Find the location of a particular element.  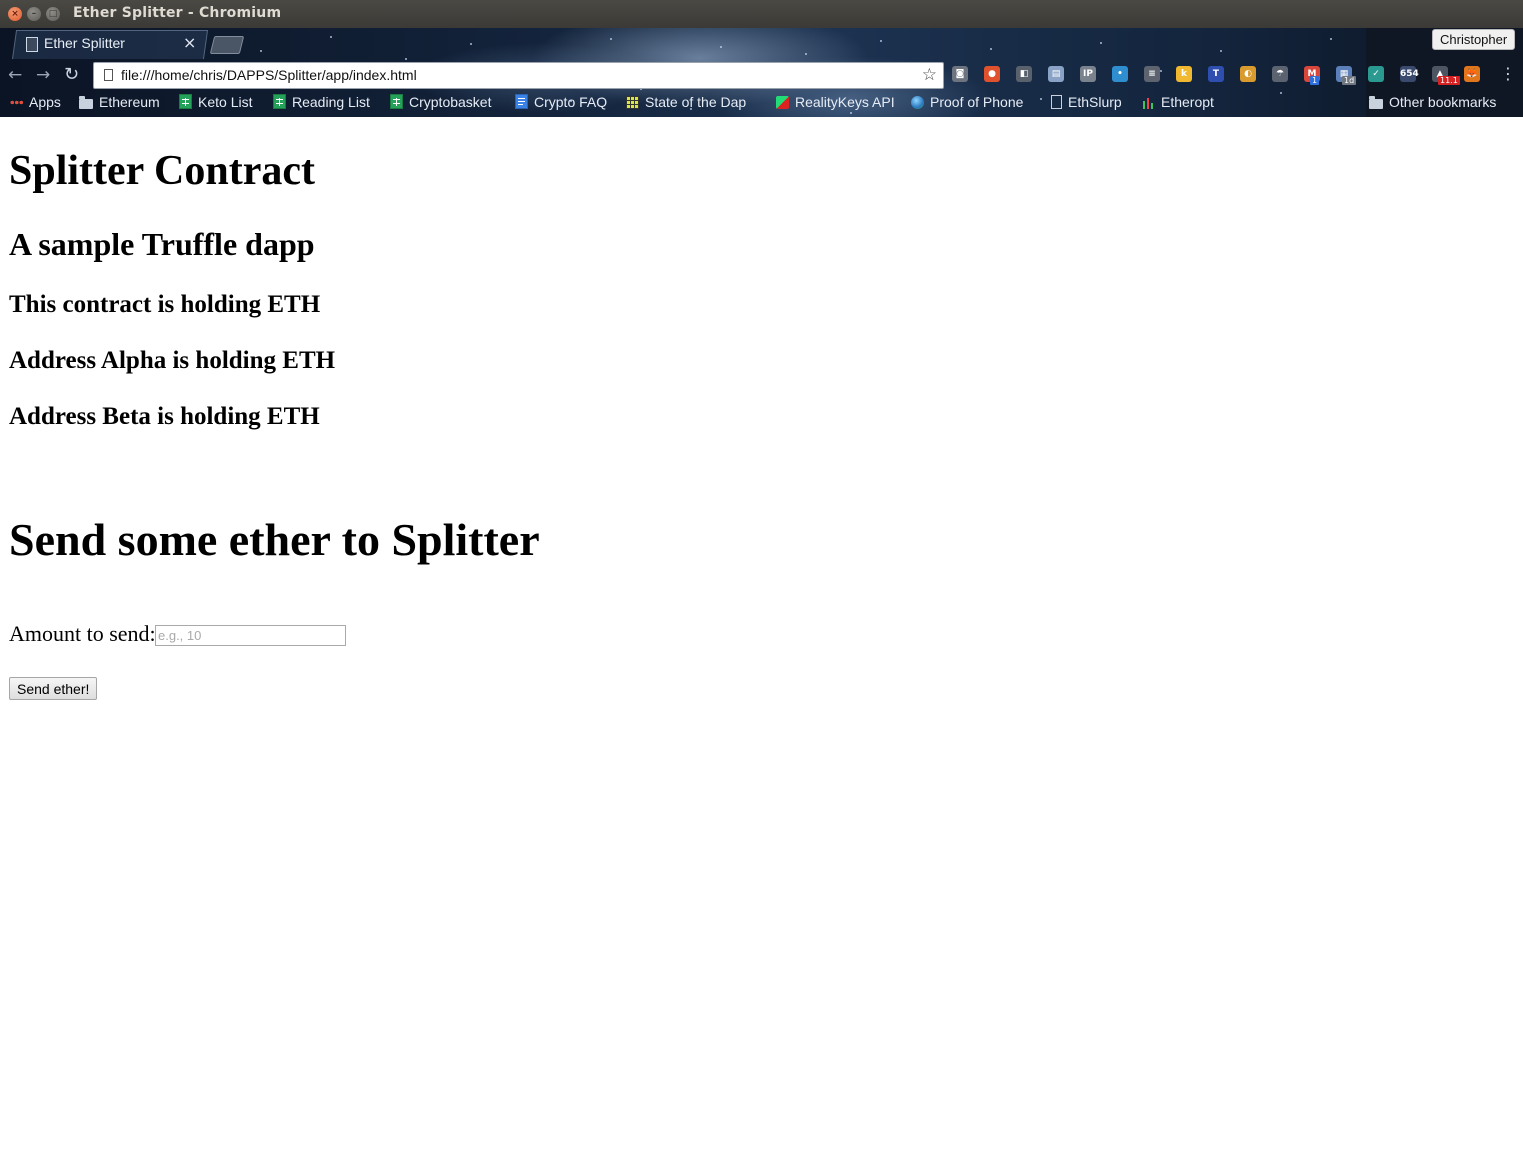

alert-badge: 11.1 is located at coordinates (1449, 80).